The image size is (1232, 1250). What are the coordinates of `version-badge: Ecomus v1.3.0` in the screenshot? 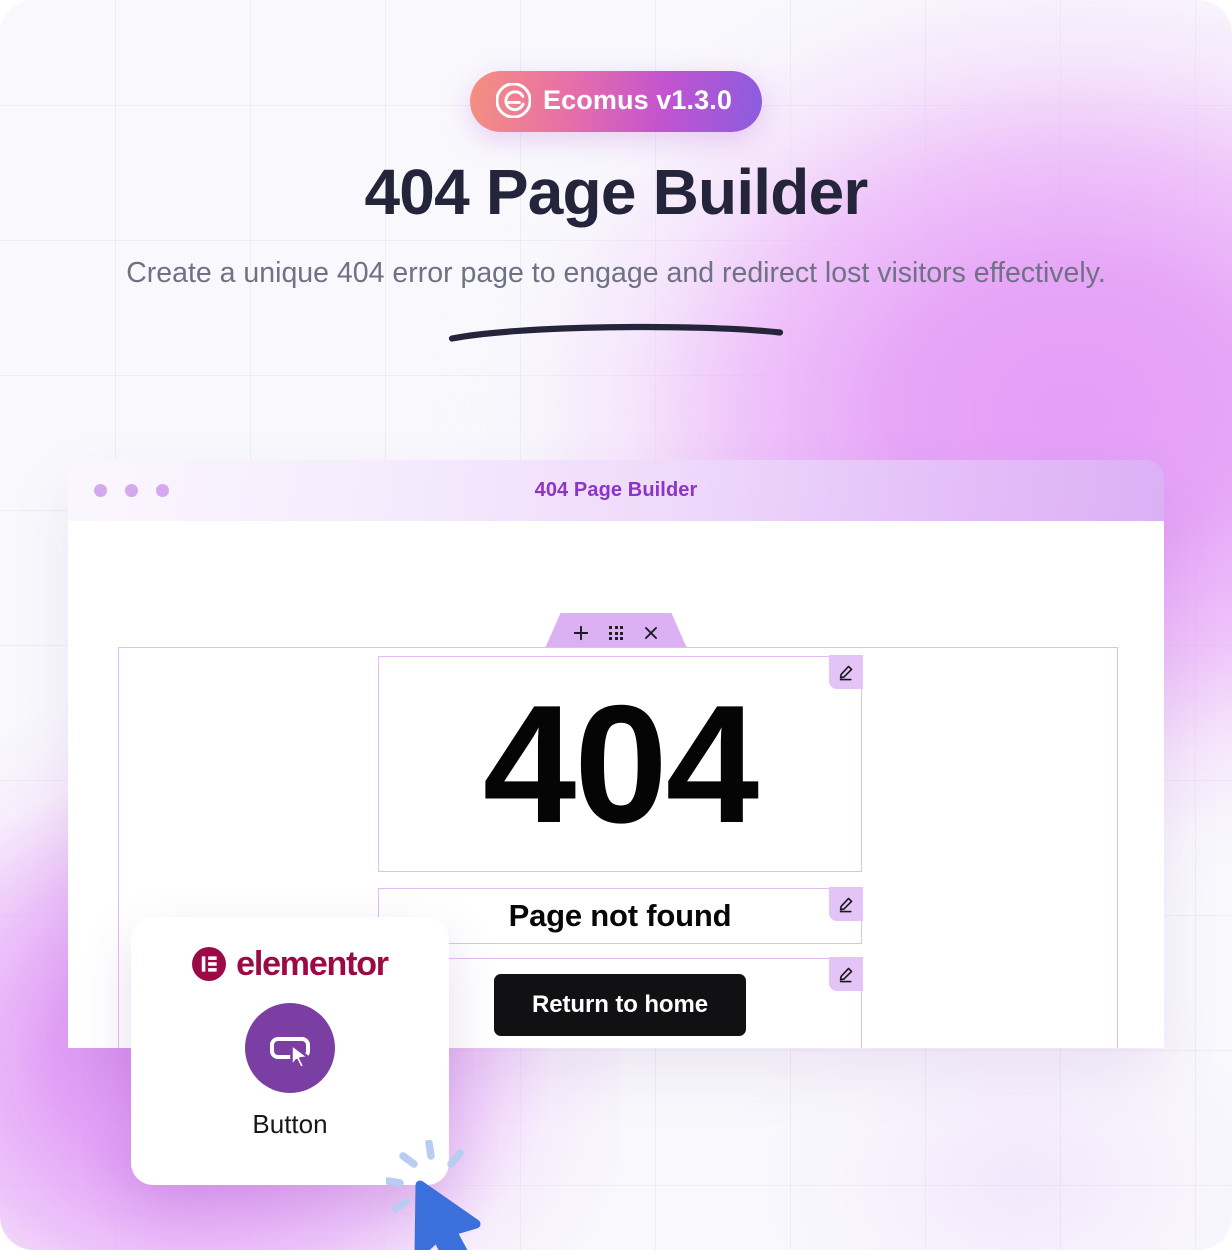 It's located at (616, 101).